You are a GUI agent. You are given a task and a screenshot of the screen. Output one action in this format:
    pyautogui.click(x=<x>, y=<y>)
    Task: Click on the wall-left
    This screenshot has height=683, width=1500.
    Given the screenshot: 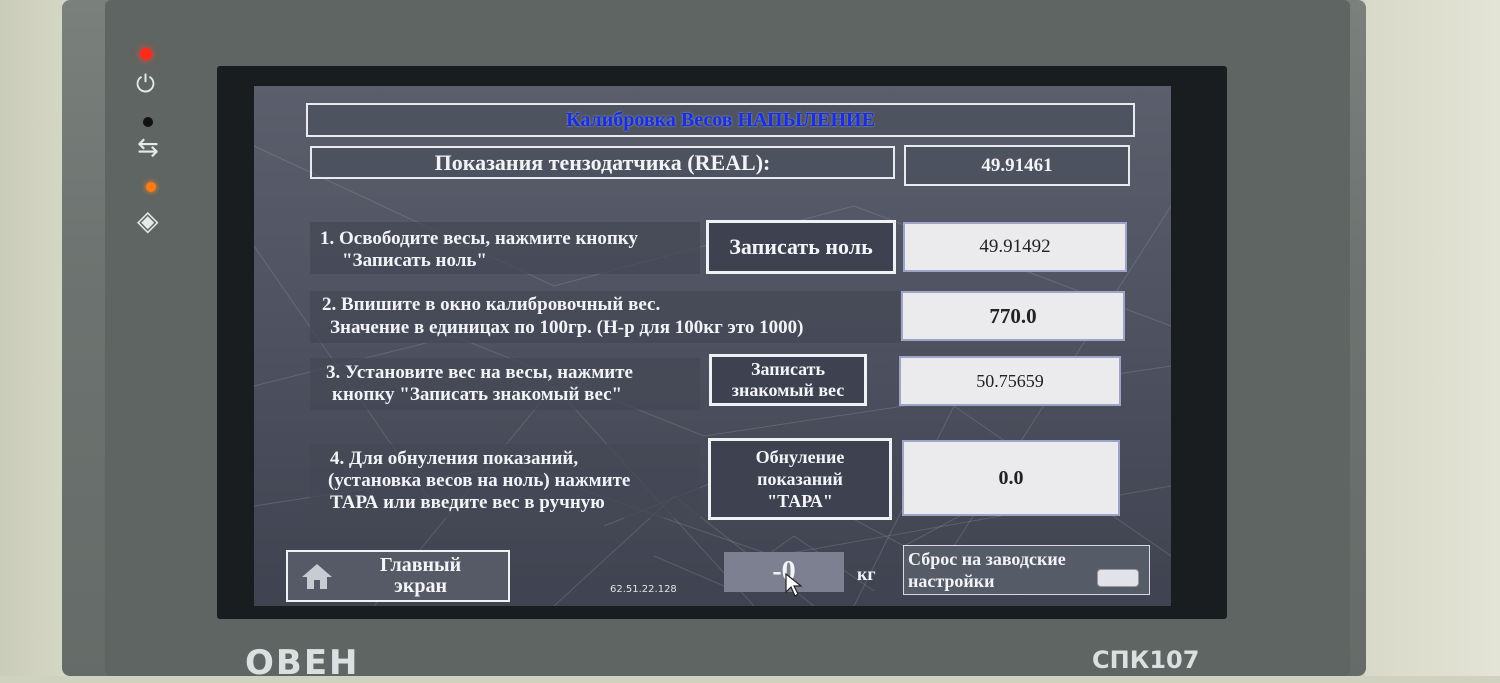 What is the action you would take?
    pyautogui.click(x=35, y=338)
    